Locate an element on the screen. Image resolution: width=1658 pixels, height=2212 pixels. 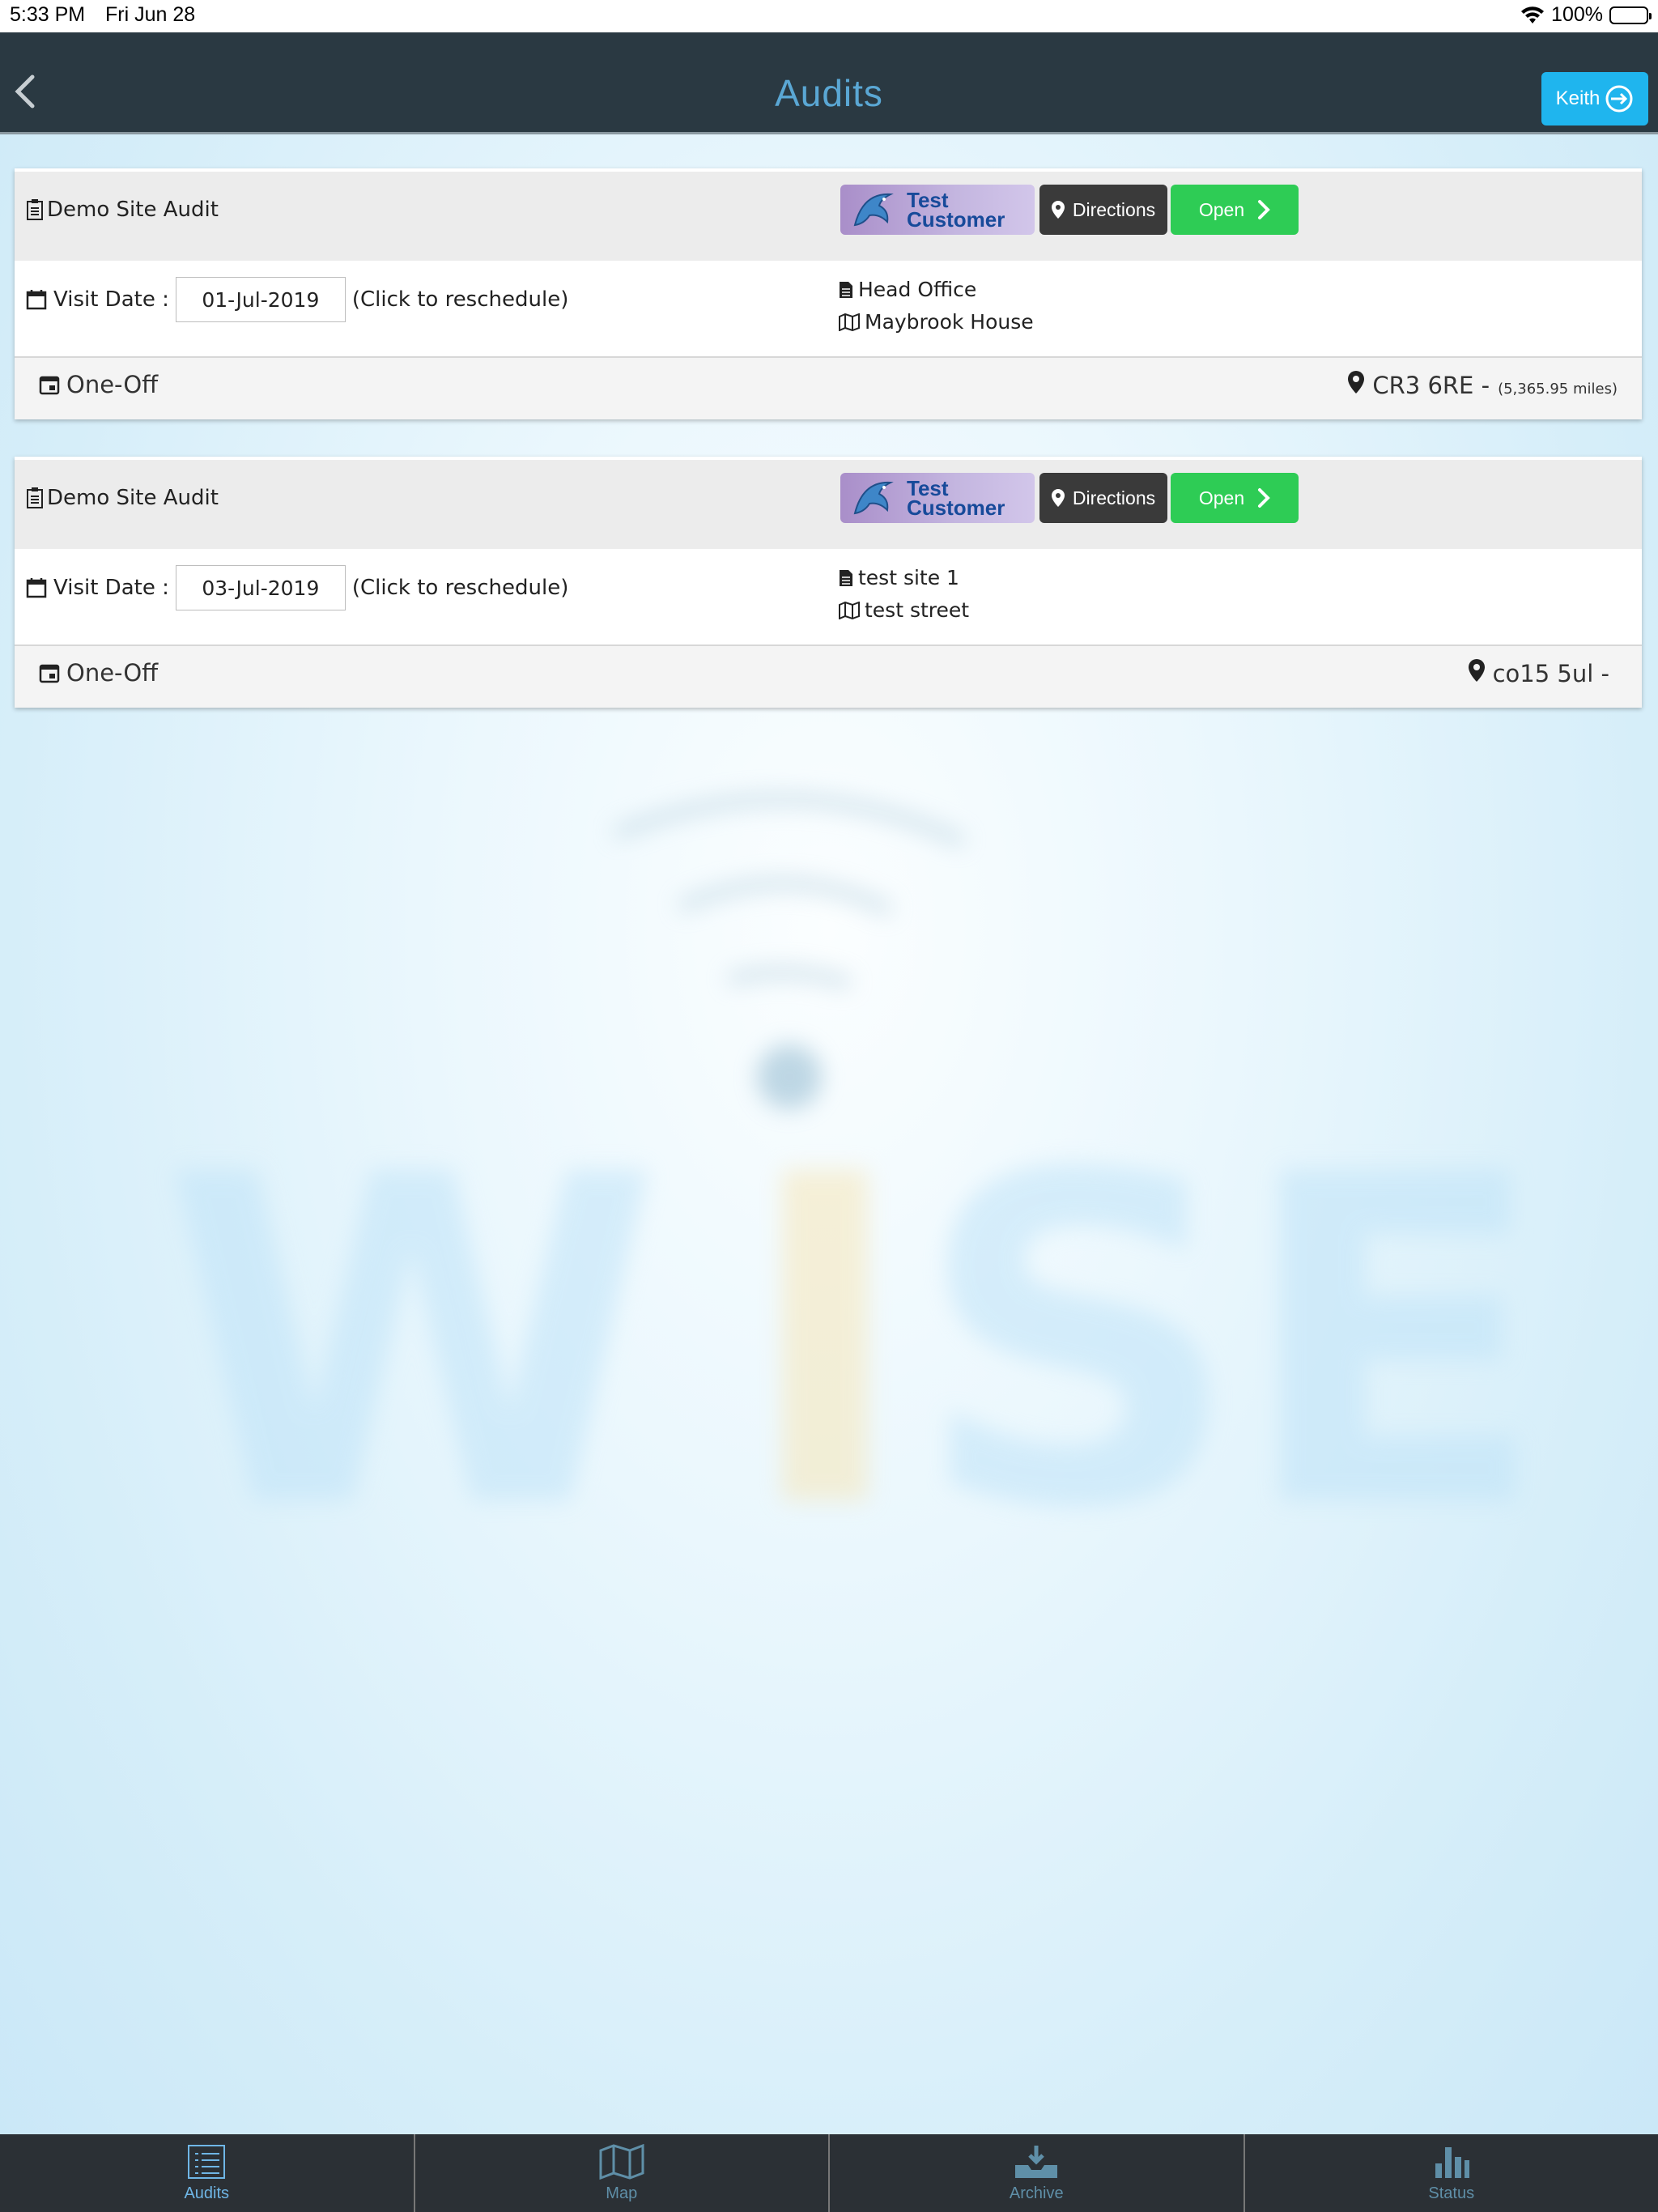
postcode-distance: CR3 6RE - (5,365.95 miles) is located at coordinates (1483, 385).